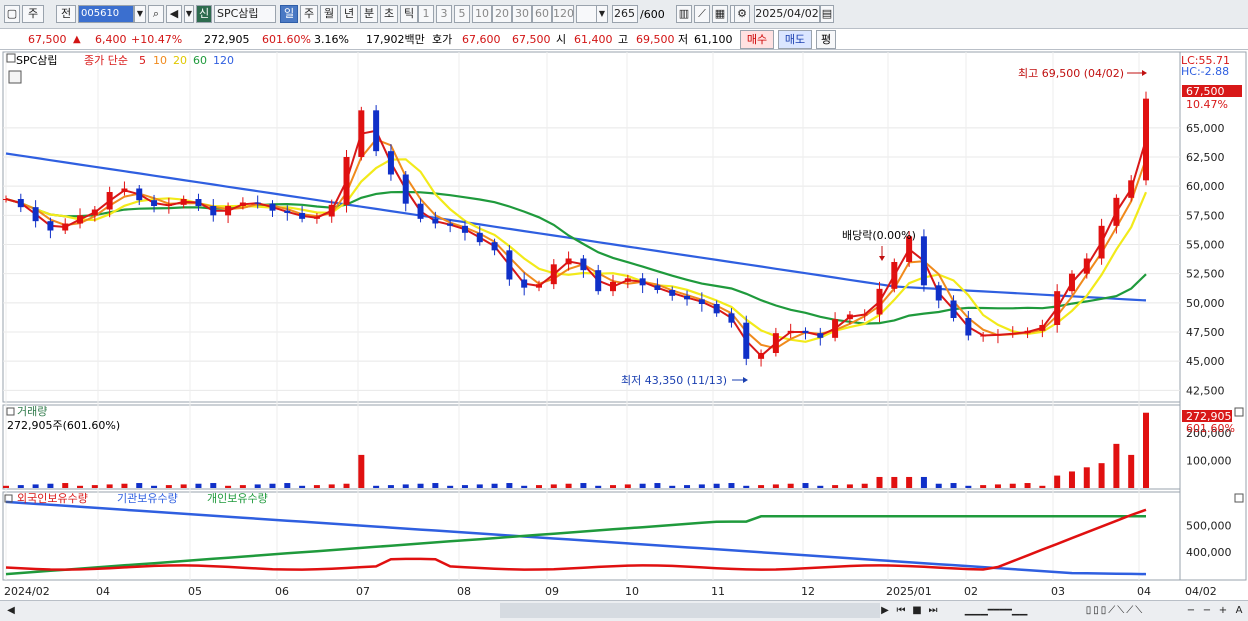 This screenshot has width=1248, height=621. Describe the element at coordinates (602, 14) in the screenshot. I see `count-dropdown-icon: ▼` at that location.